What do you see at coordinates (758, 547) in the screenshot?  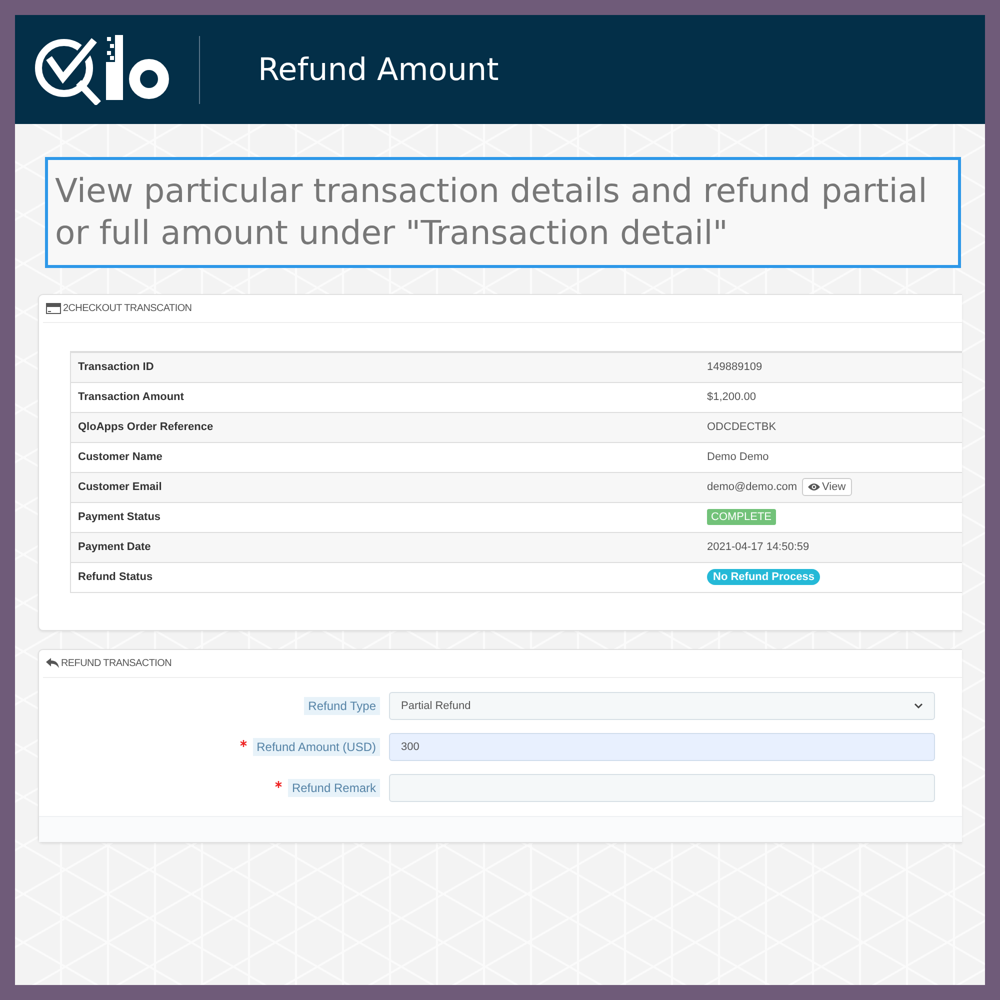 I see `row-value: 2021-04-17 14:50:59` at bounding box center [758, 547].